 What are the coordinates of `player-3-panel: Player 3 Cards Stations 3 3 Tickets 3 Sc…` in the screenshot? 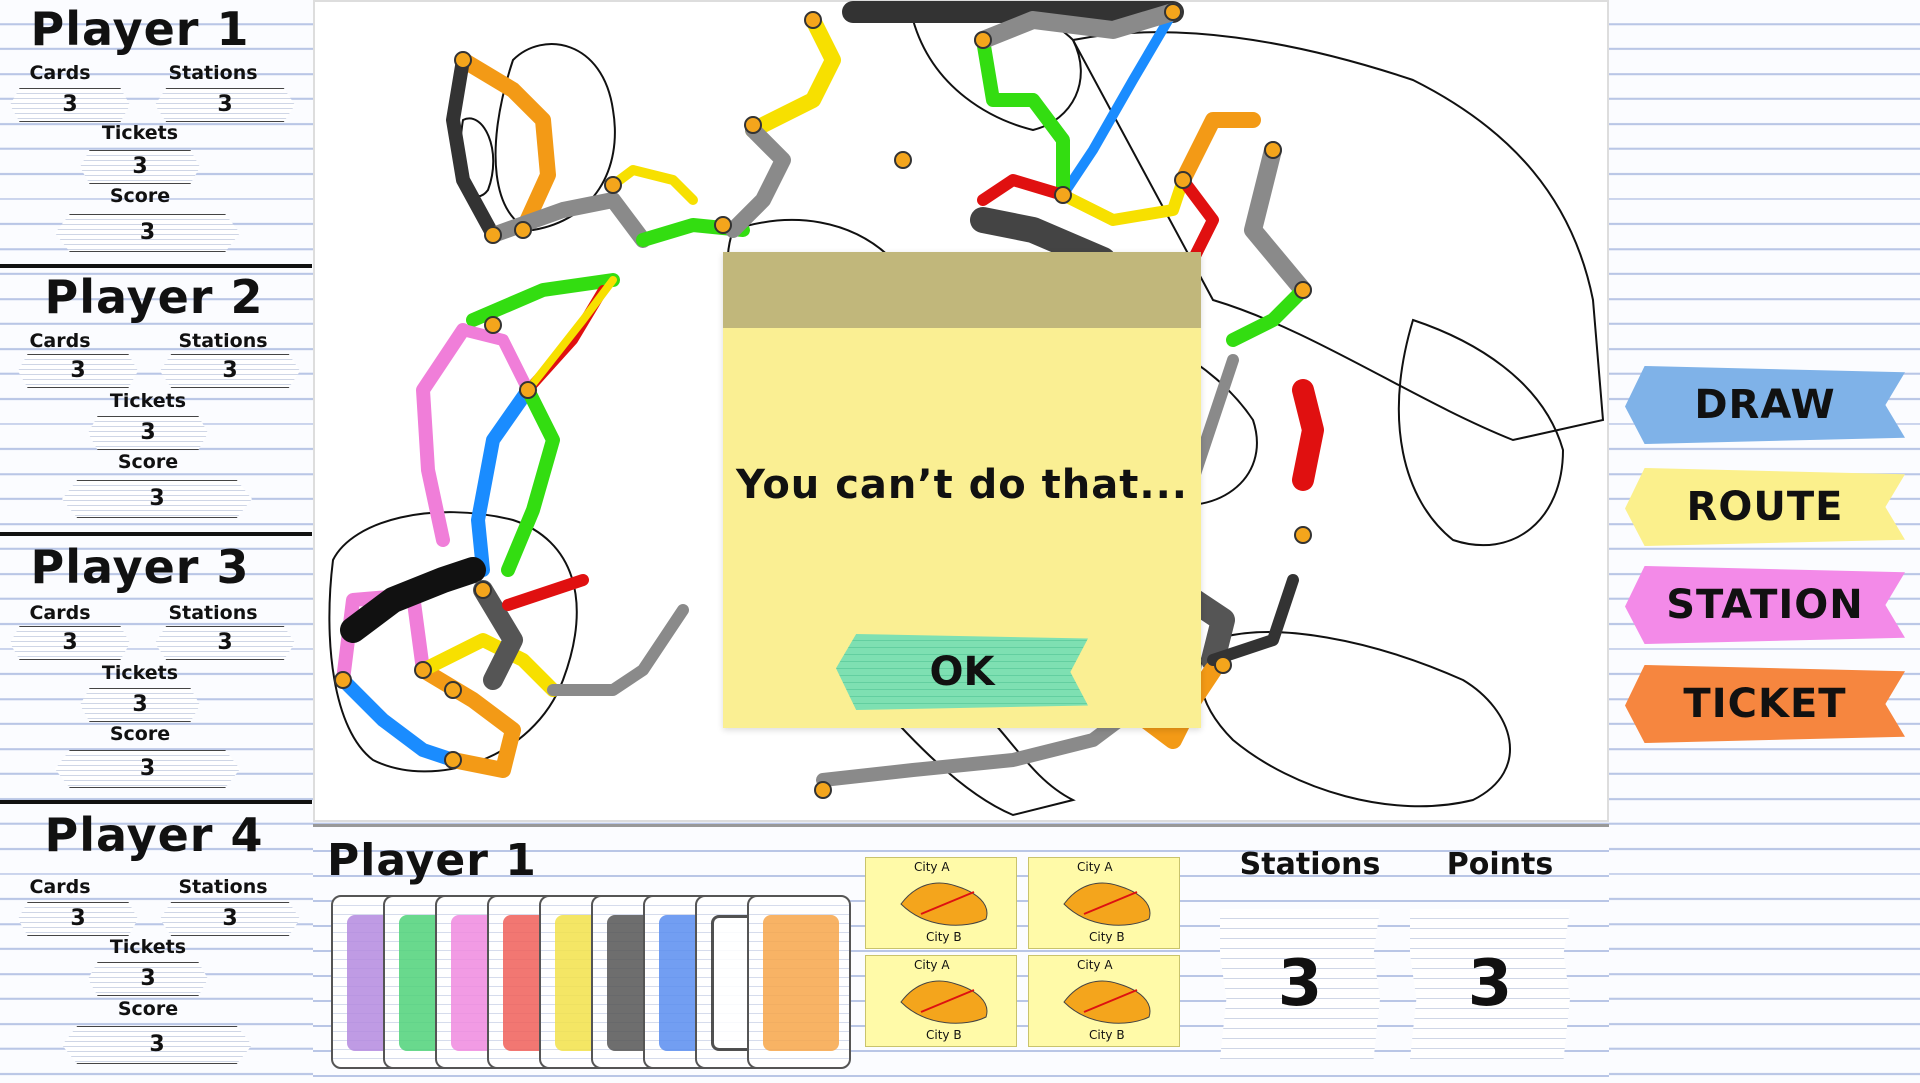 It's located at (156, 670).